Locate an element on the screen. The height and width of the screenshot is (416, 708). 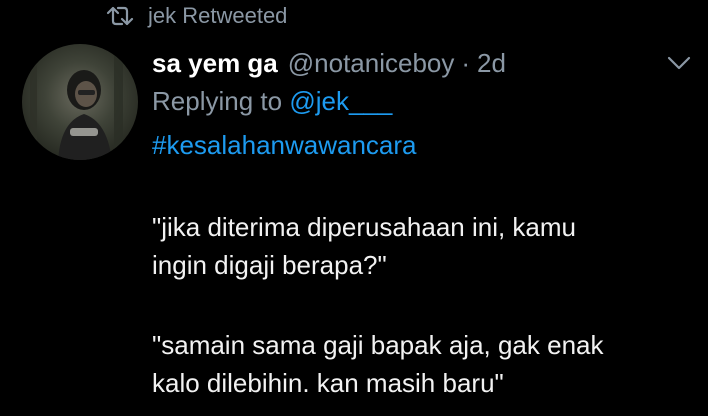
user-handle: @notaniceboy is located at coordinates (371, 63).